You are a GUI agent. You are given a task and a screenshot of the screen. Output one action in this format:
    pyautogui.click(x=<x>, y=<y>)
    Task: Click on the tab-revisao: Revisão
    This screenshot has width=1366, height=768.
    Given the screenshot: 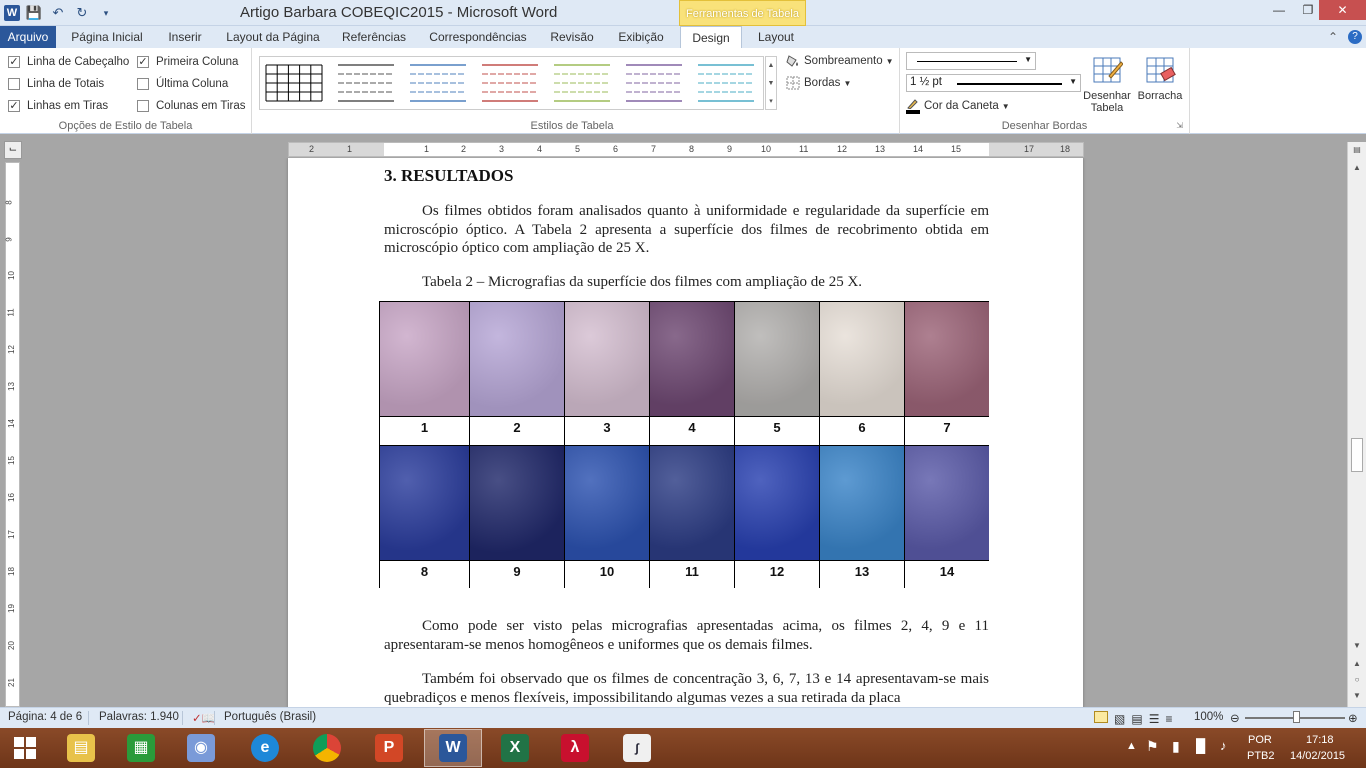 What is the action you would take?
    pyautogui.click(x=572, y=37)
    